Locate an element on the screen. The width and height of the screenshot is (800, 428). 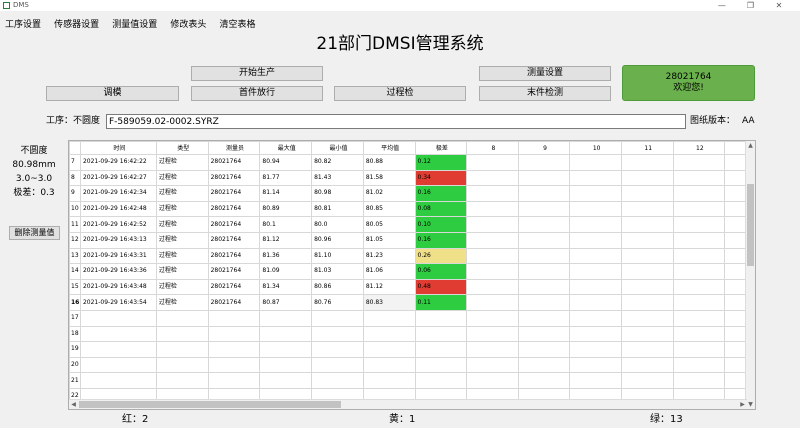
cell-range-status: 0.48 is located at coordinates (441, 287).